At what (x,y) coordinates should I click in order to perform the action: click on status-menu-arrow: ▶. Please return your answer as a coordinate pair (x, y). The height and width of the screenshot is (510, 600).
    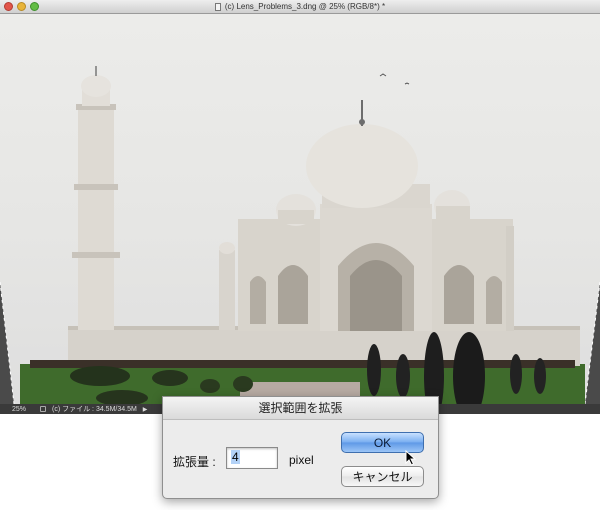
    Looking at the image, I should click on (145, 409).